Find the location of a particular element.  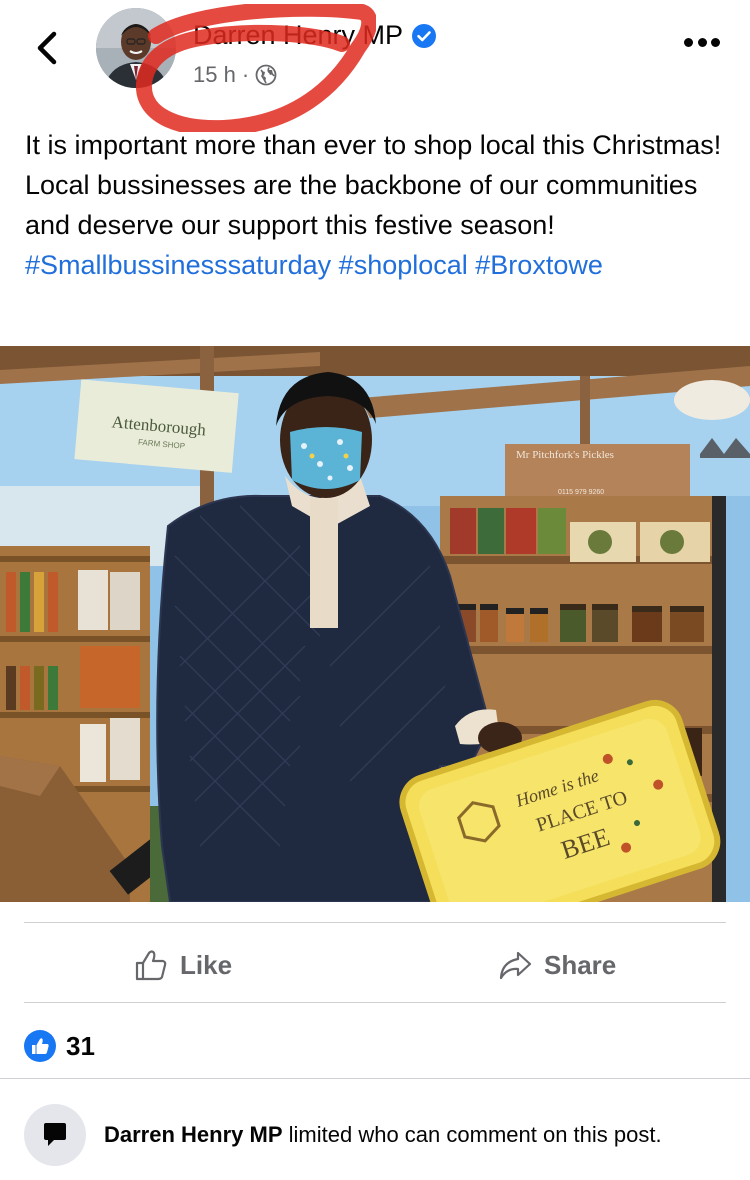

shelf-sign-phone: 0115 979 9260 is located at coordinates (581, 492).